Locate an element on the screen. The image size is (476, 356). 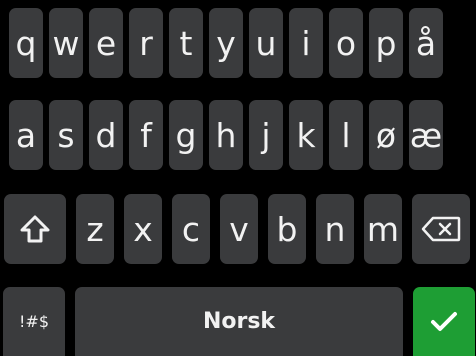
shift-arrow-icon is located at coordinates (35, 229).